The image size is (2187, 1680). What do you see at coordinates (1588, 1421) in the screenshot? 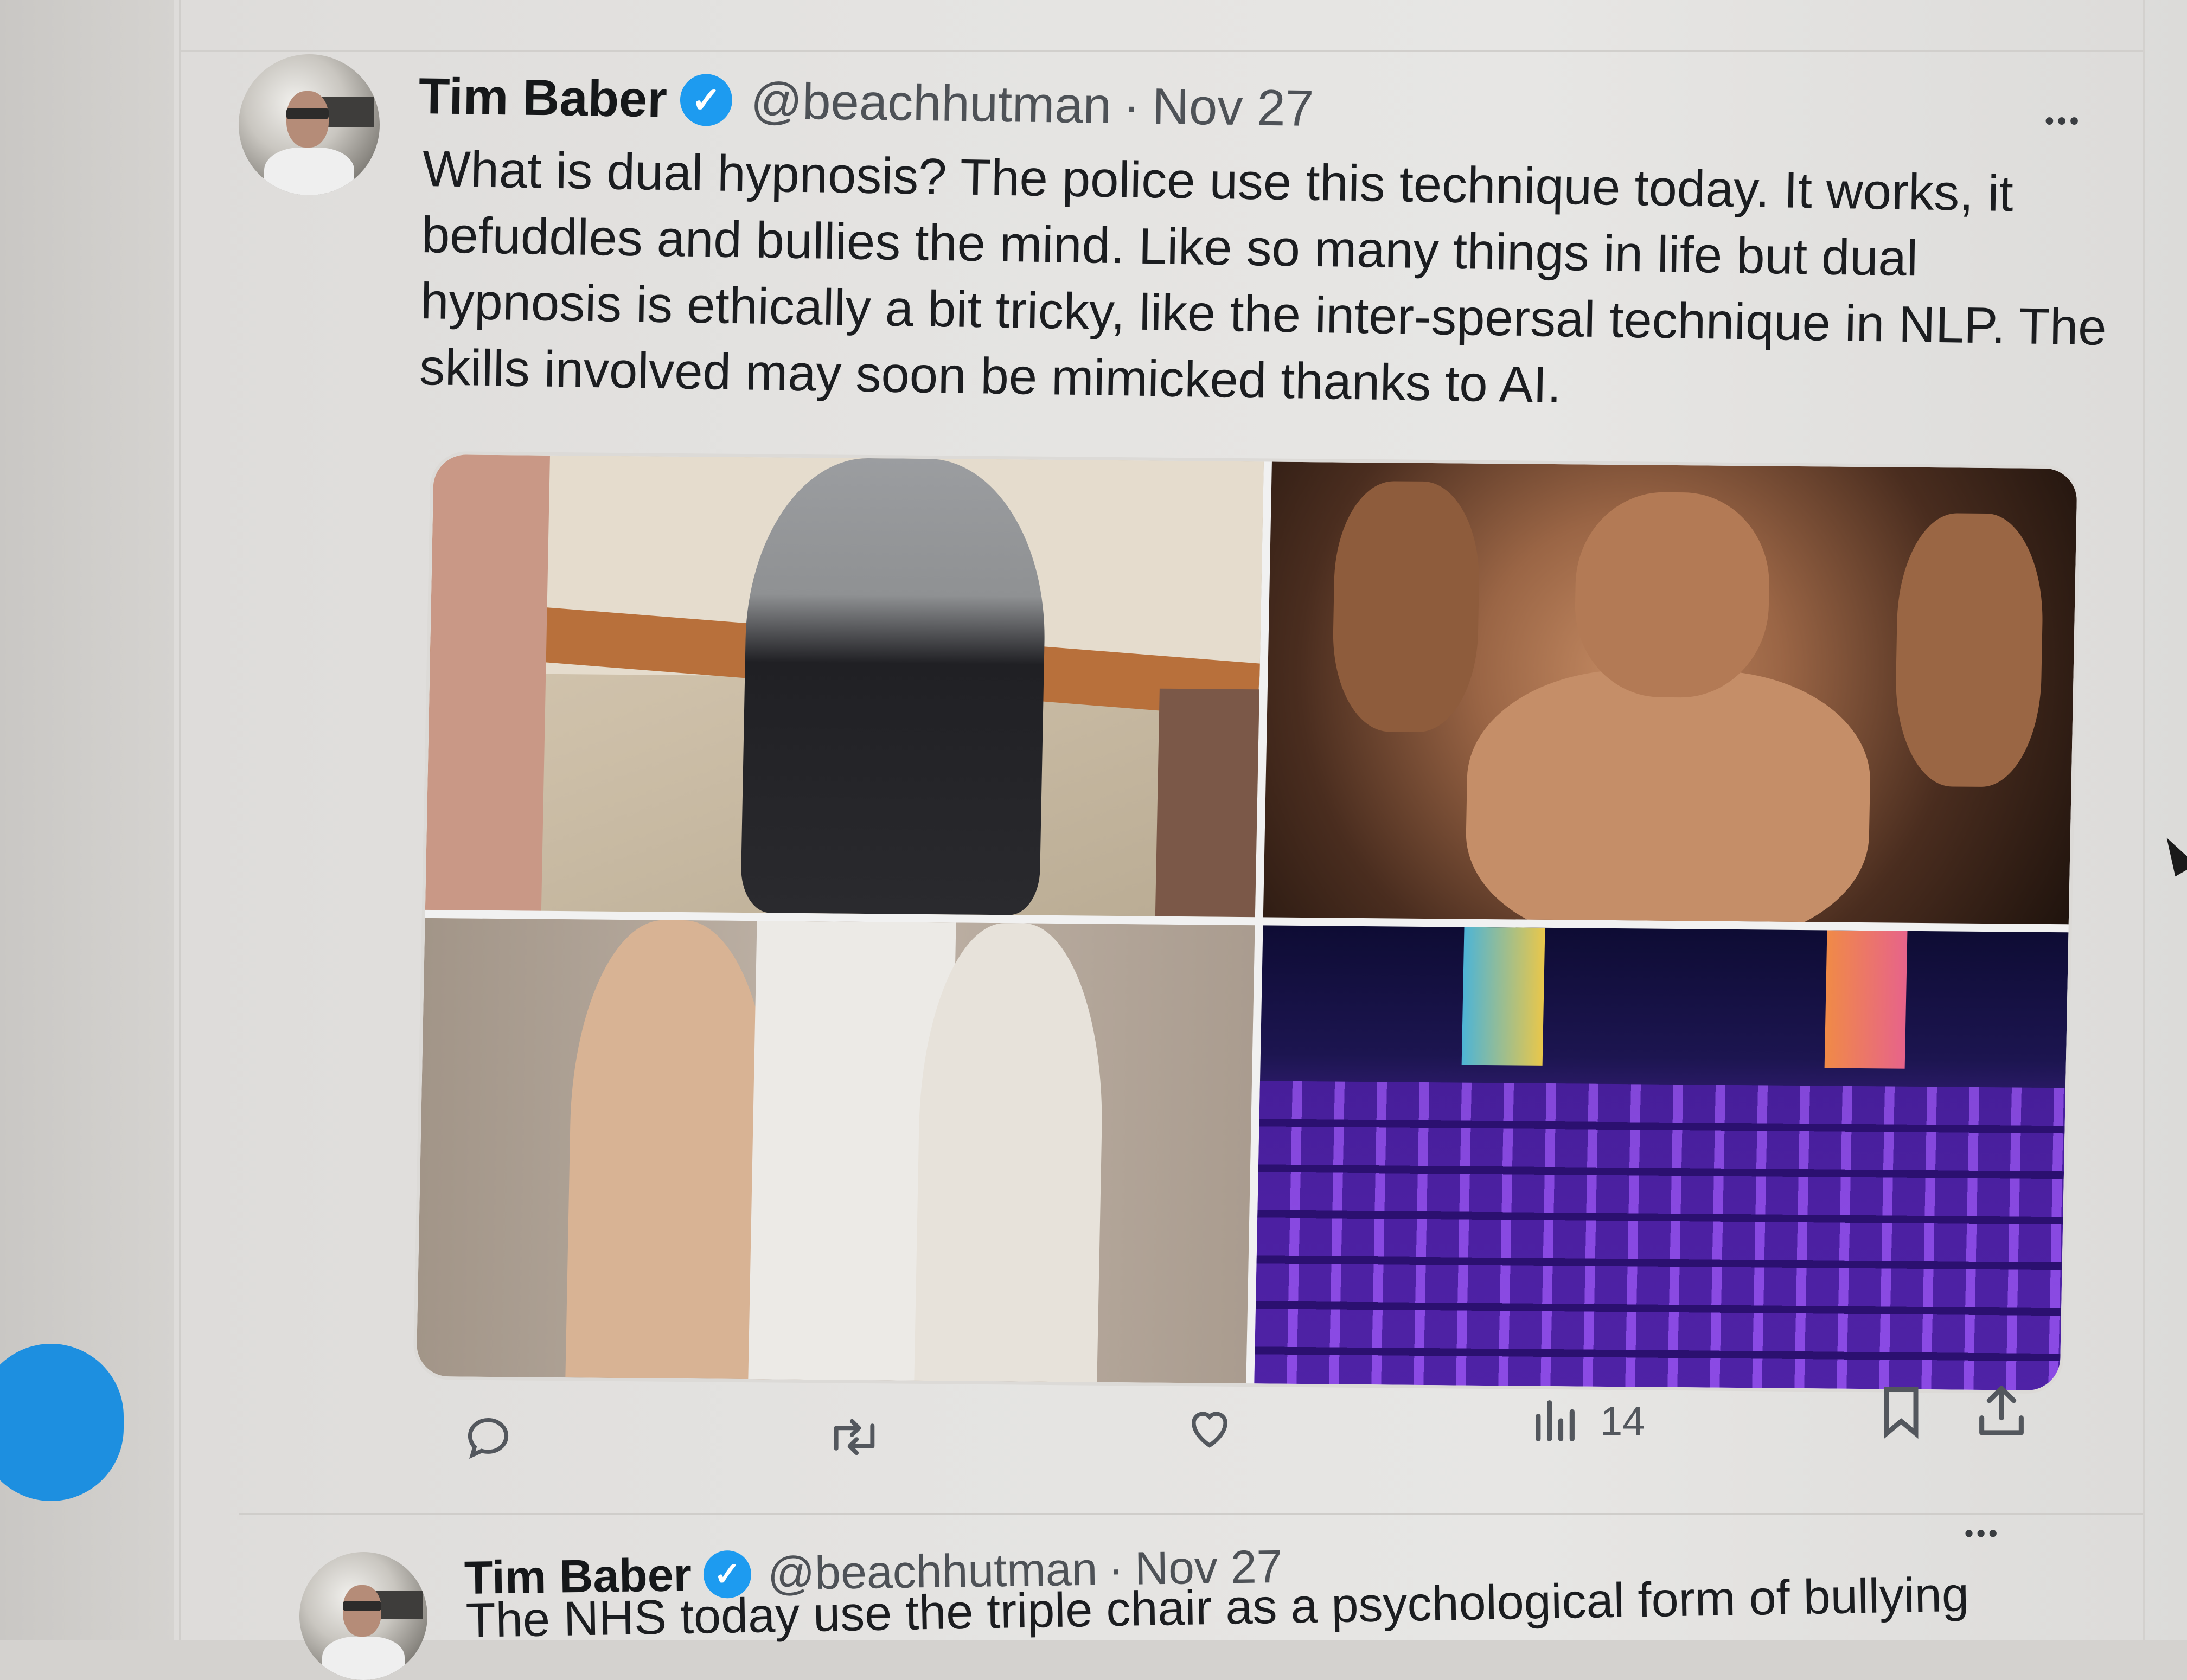
I see `views-button: 14` at bounding box center [1588, 1421].